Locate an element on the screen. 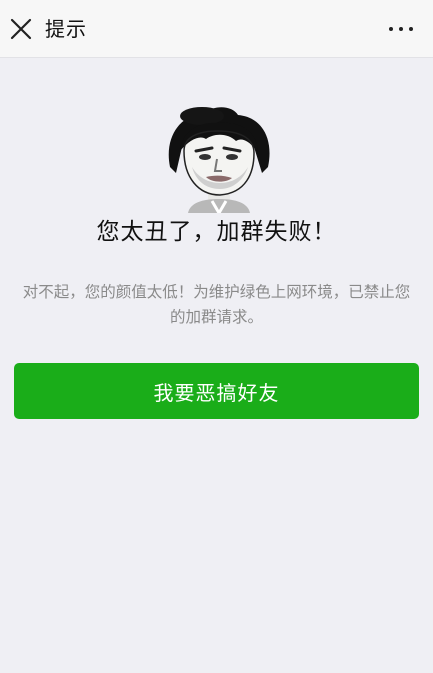 The width and height of the screenshot is (433, 673). close-icon is located at coordinates (21, 29).